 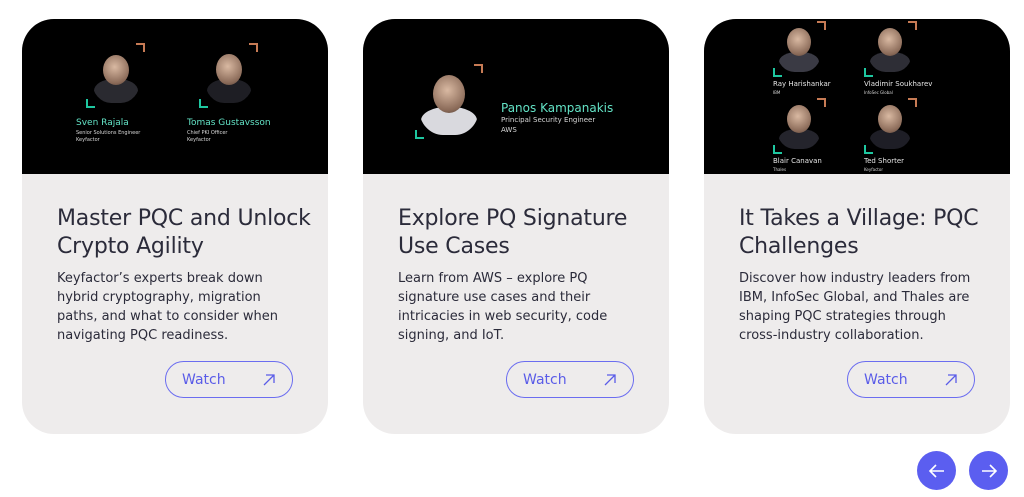 I want to click on next-button, so click(x=988, y=470).